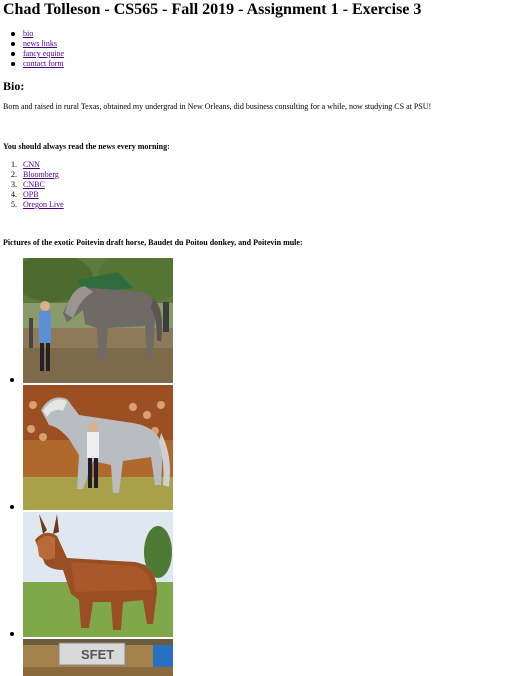 The width and height of the screenshot is (523, 676). I want to click on nav-link-contact-form: contact form, so click(43, 63).